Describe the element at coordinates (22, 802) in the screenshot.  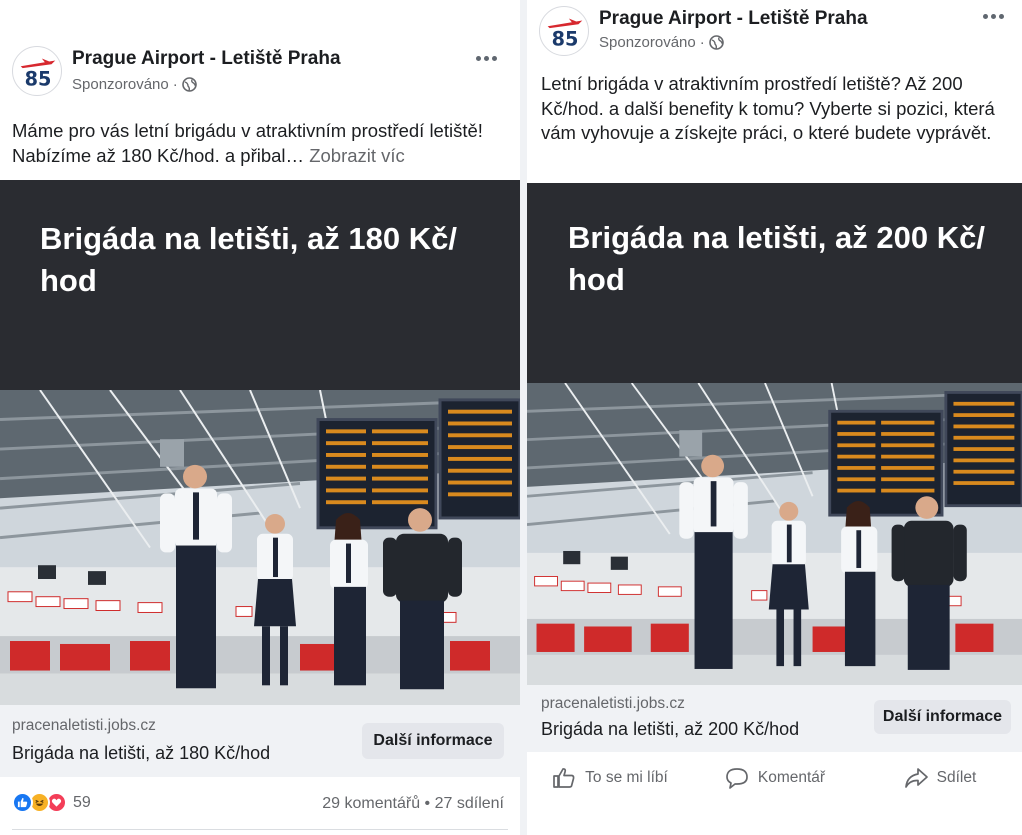
I see `like-icon` at that location.